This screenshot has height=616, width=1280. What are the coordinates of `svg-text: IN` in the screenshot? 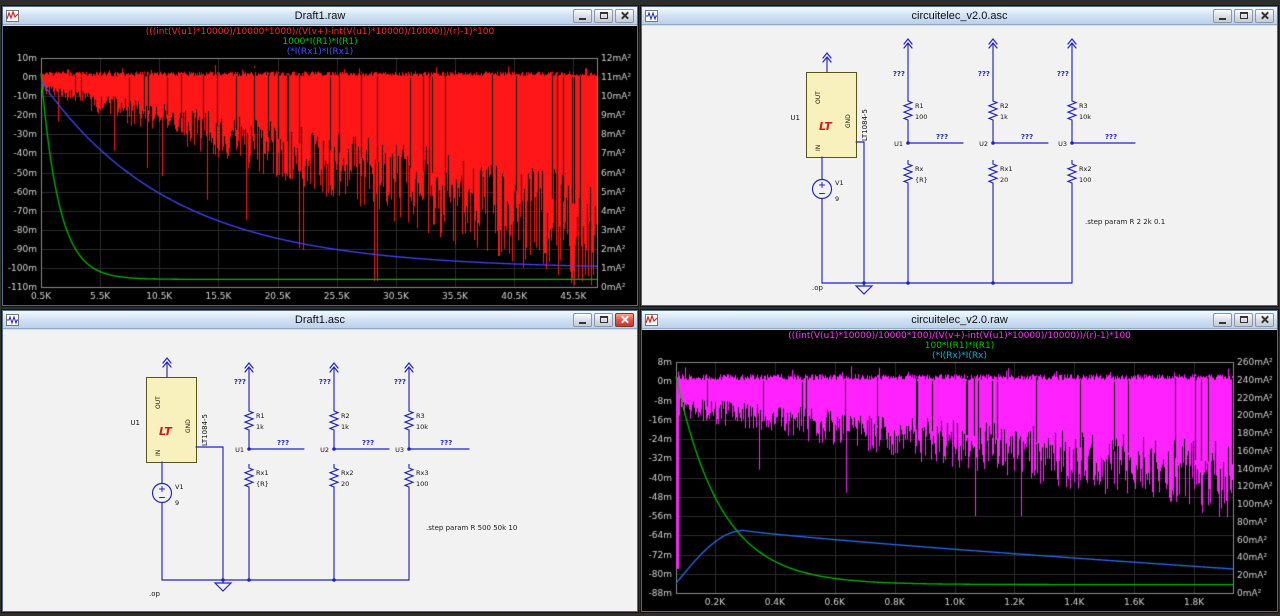 It's located at (818, 148).